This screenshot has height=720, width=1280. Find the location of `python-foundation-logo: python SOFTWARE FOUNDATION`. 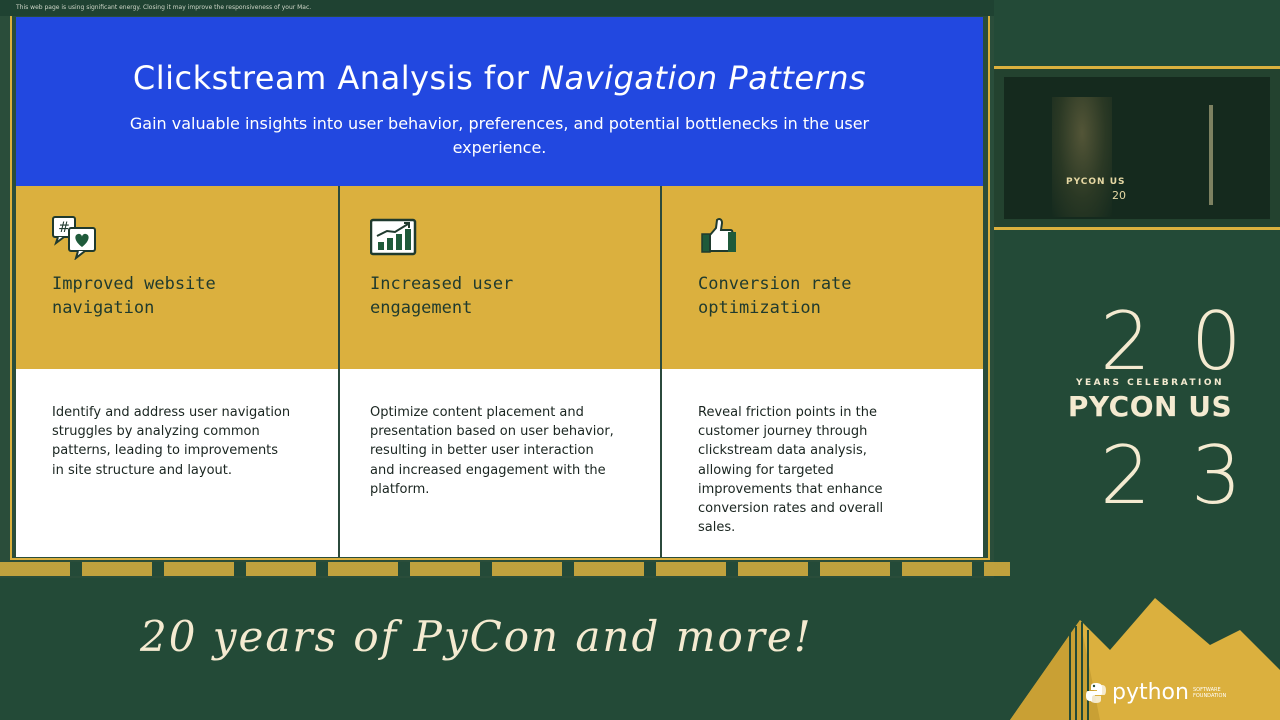

python-foundation-logo: python SOFTWARE FOUNDATION is located at coordinates (1156, 692).